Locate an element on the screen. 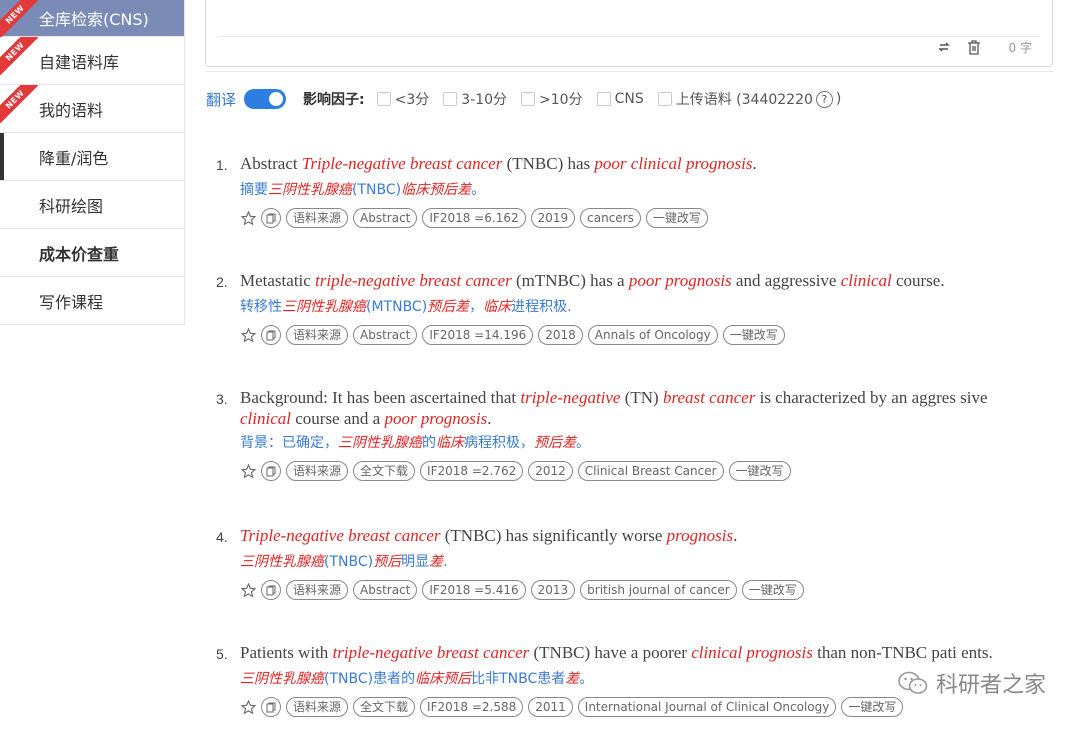 This screenshot has width=1080, height=729. highlight-term: 临床预后 is located at coordinates (443, 679).